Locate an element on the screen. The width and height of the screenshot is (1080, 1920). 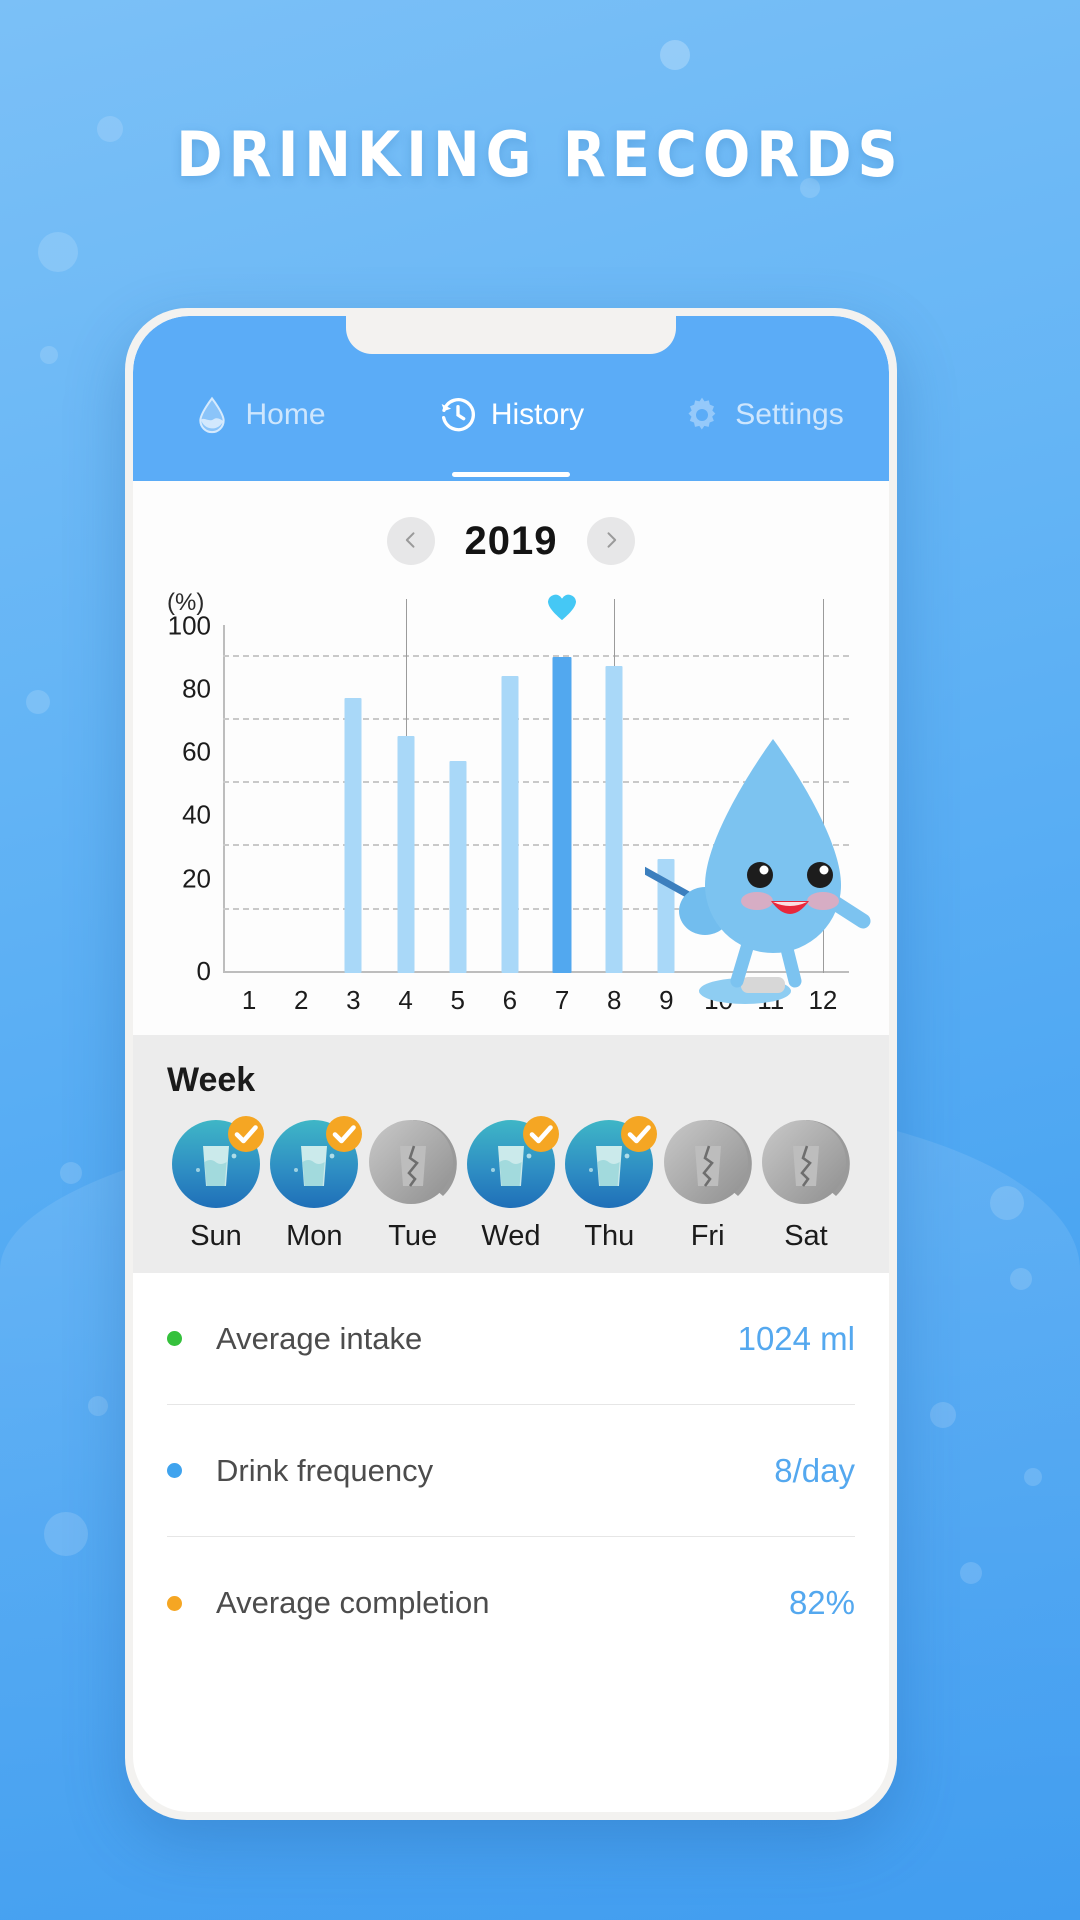
water-drop-icon is located at coordinates (212, 415).